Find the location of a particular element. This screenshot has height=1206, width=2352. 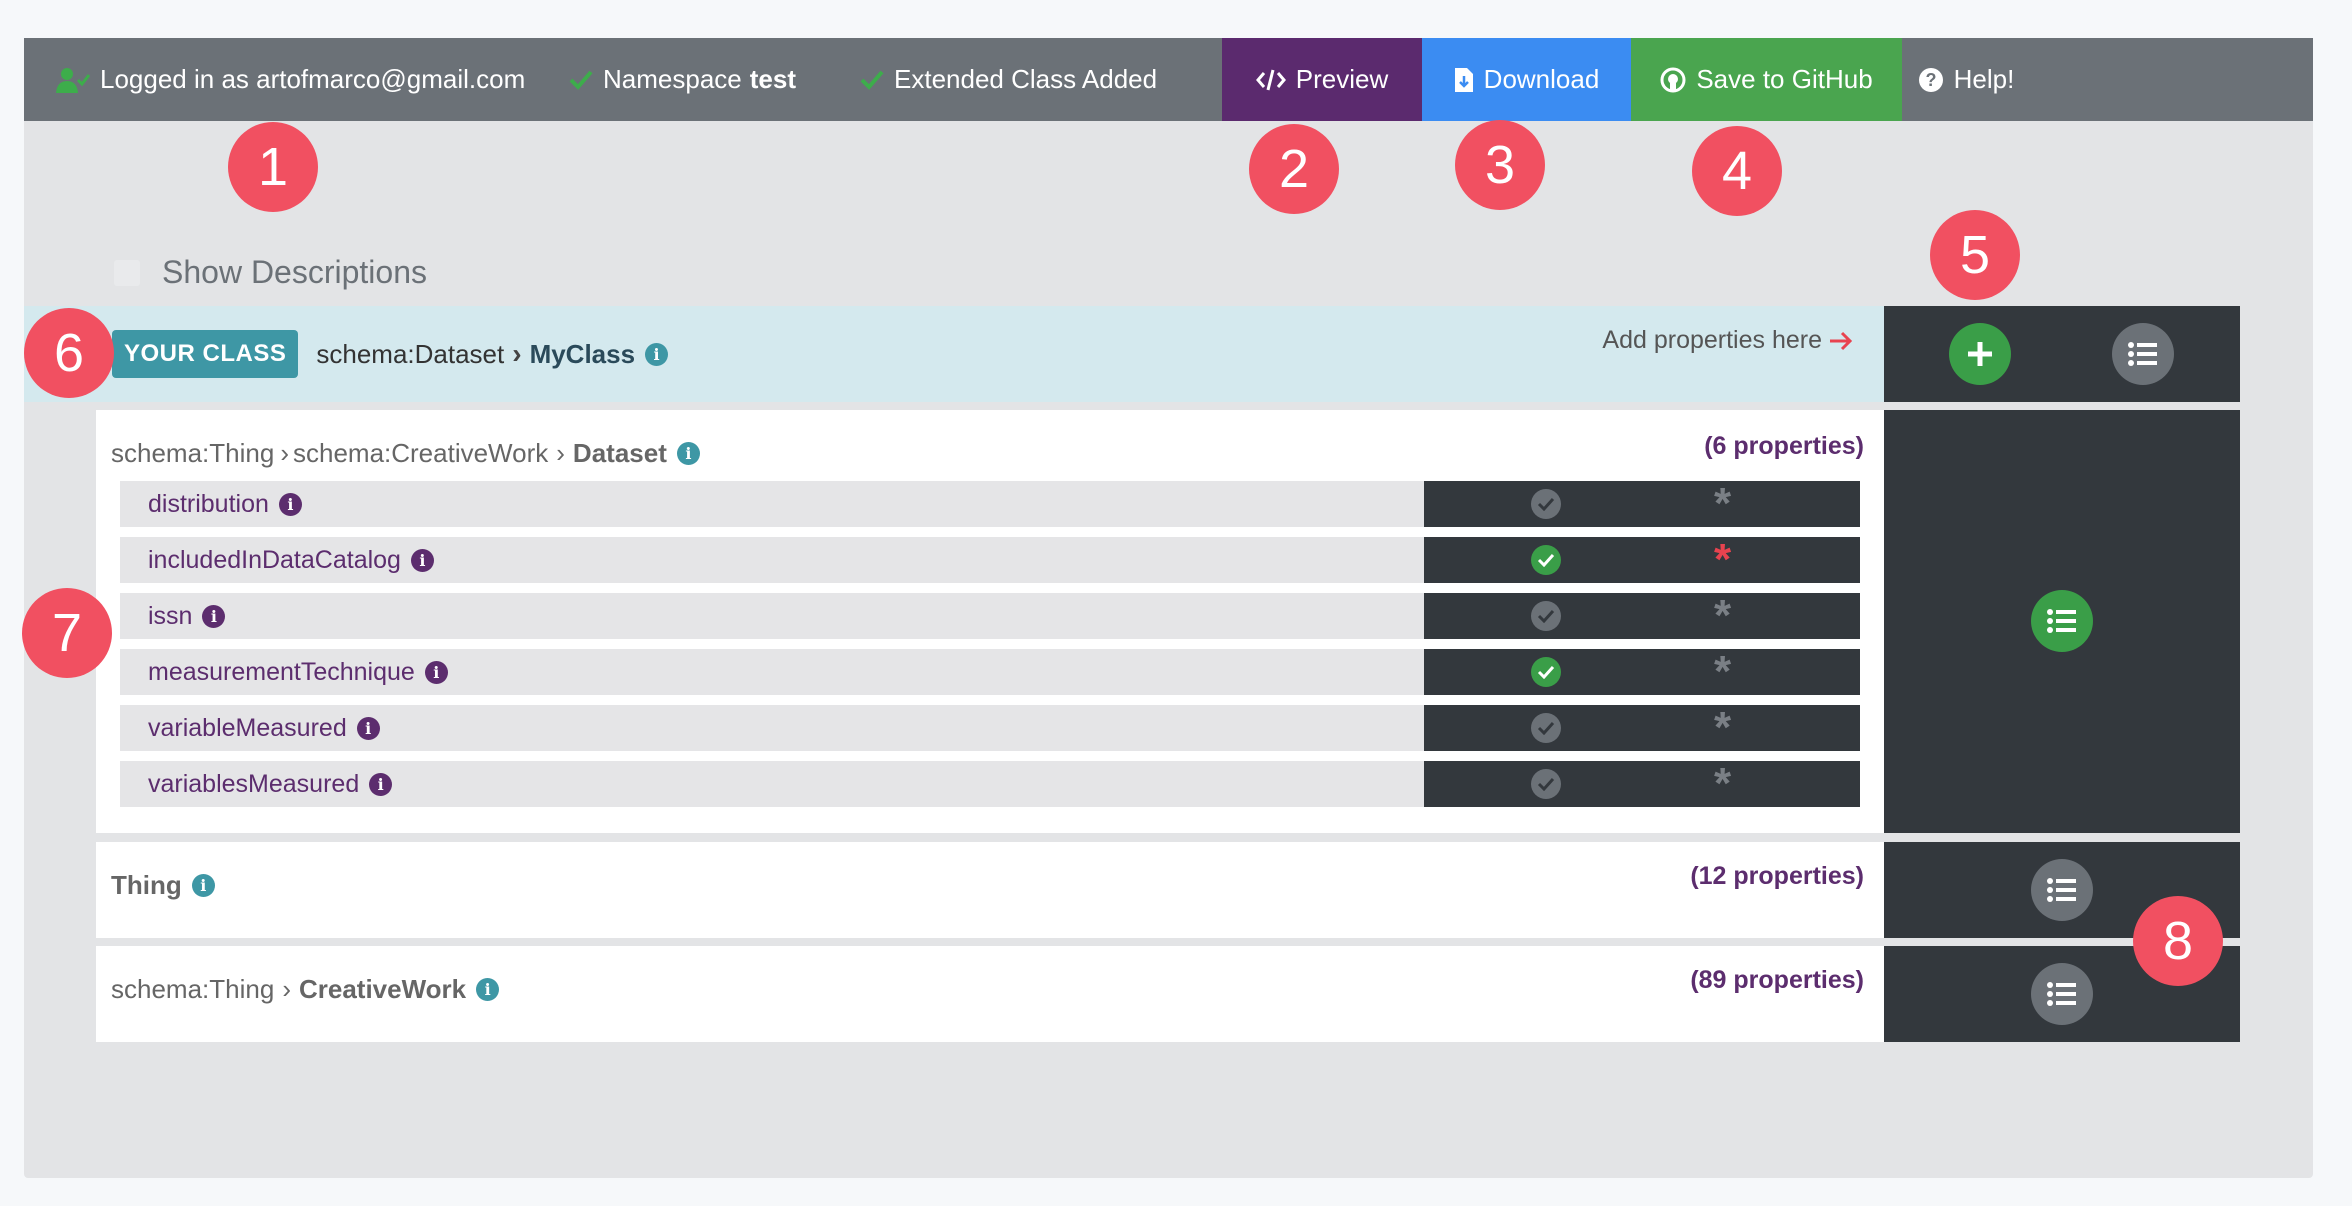

creativework-property-count: (89 properties) is located at coordinates (1777, 980).